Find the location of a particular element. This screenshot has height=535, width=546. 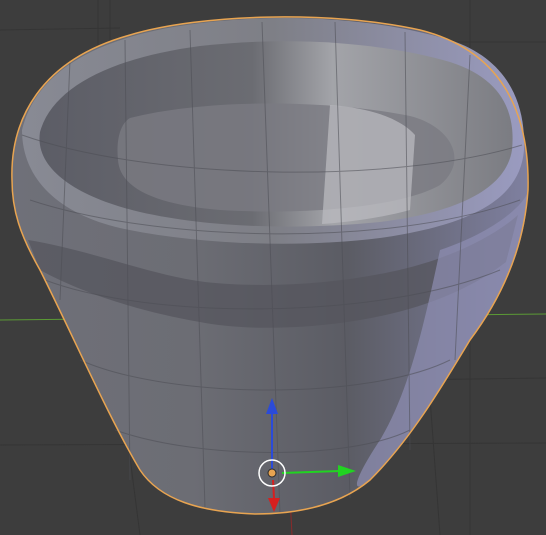

y-axis-handle is located at coordinates (273, 489).